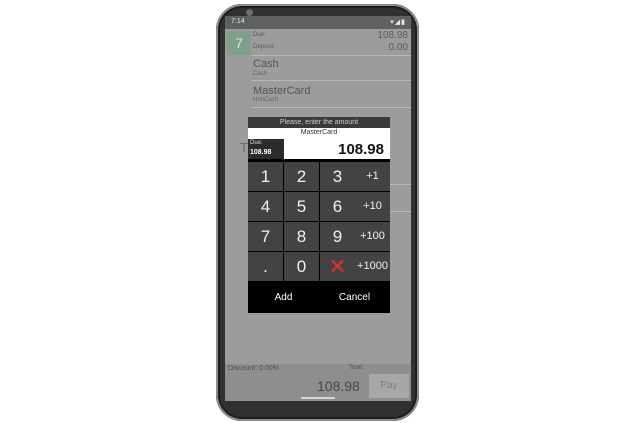 Image resolution: width=636 pixels, height=423 pixels. Describe the element at coordinates (372, 266) in the screenshot. I see `key-plus-1000: +1000` at that location.